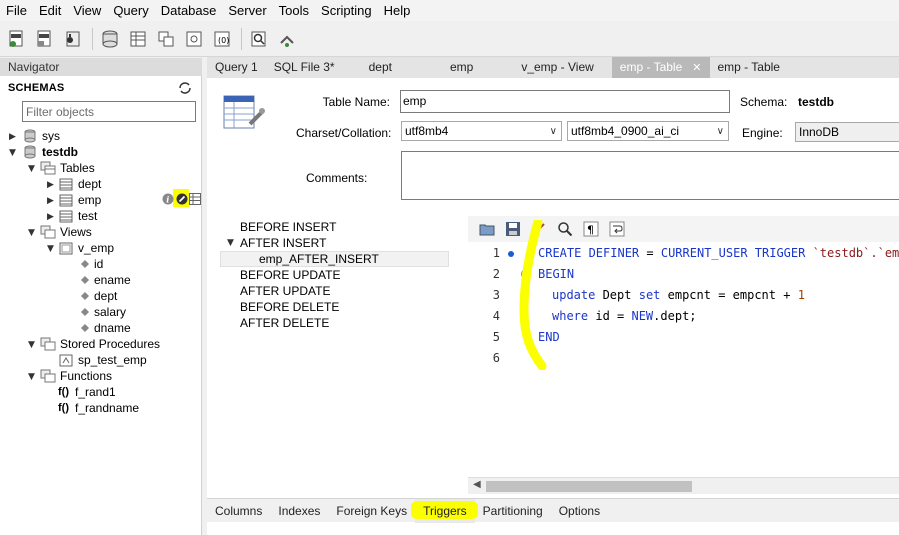 This screenshot has width=899, height=535. I want to click on code-token: 1, so click(801, 295).